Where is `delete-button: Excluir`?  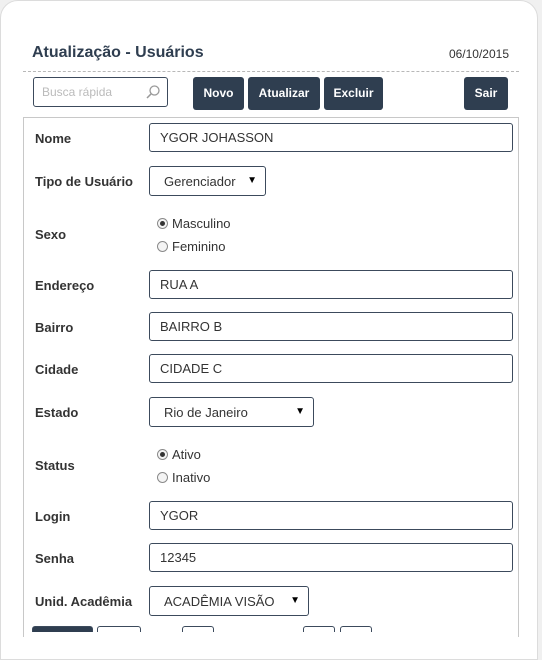
delete-button: Excluir is located at coordinates (353, 93).